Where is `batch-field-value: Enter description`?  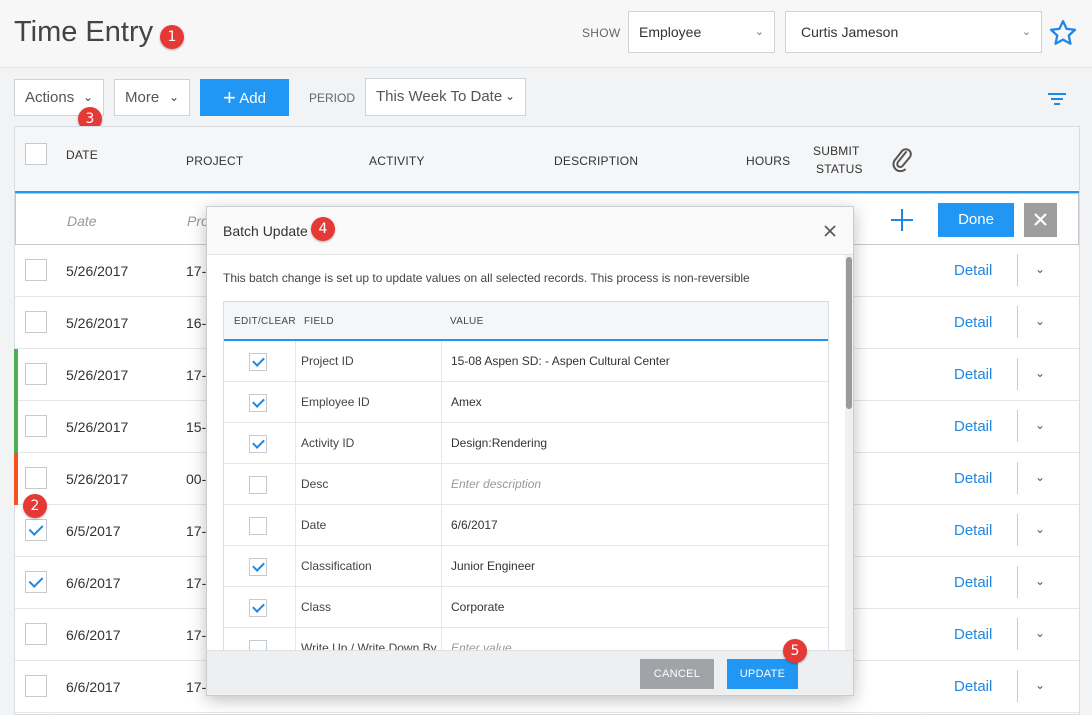 batch-field-value: Enter description is located at coordinates (496, 484).